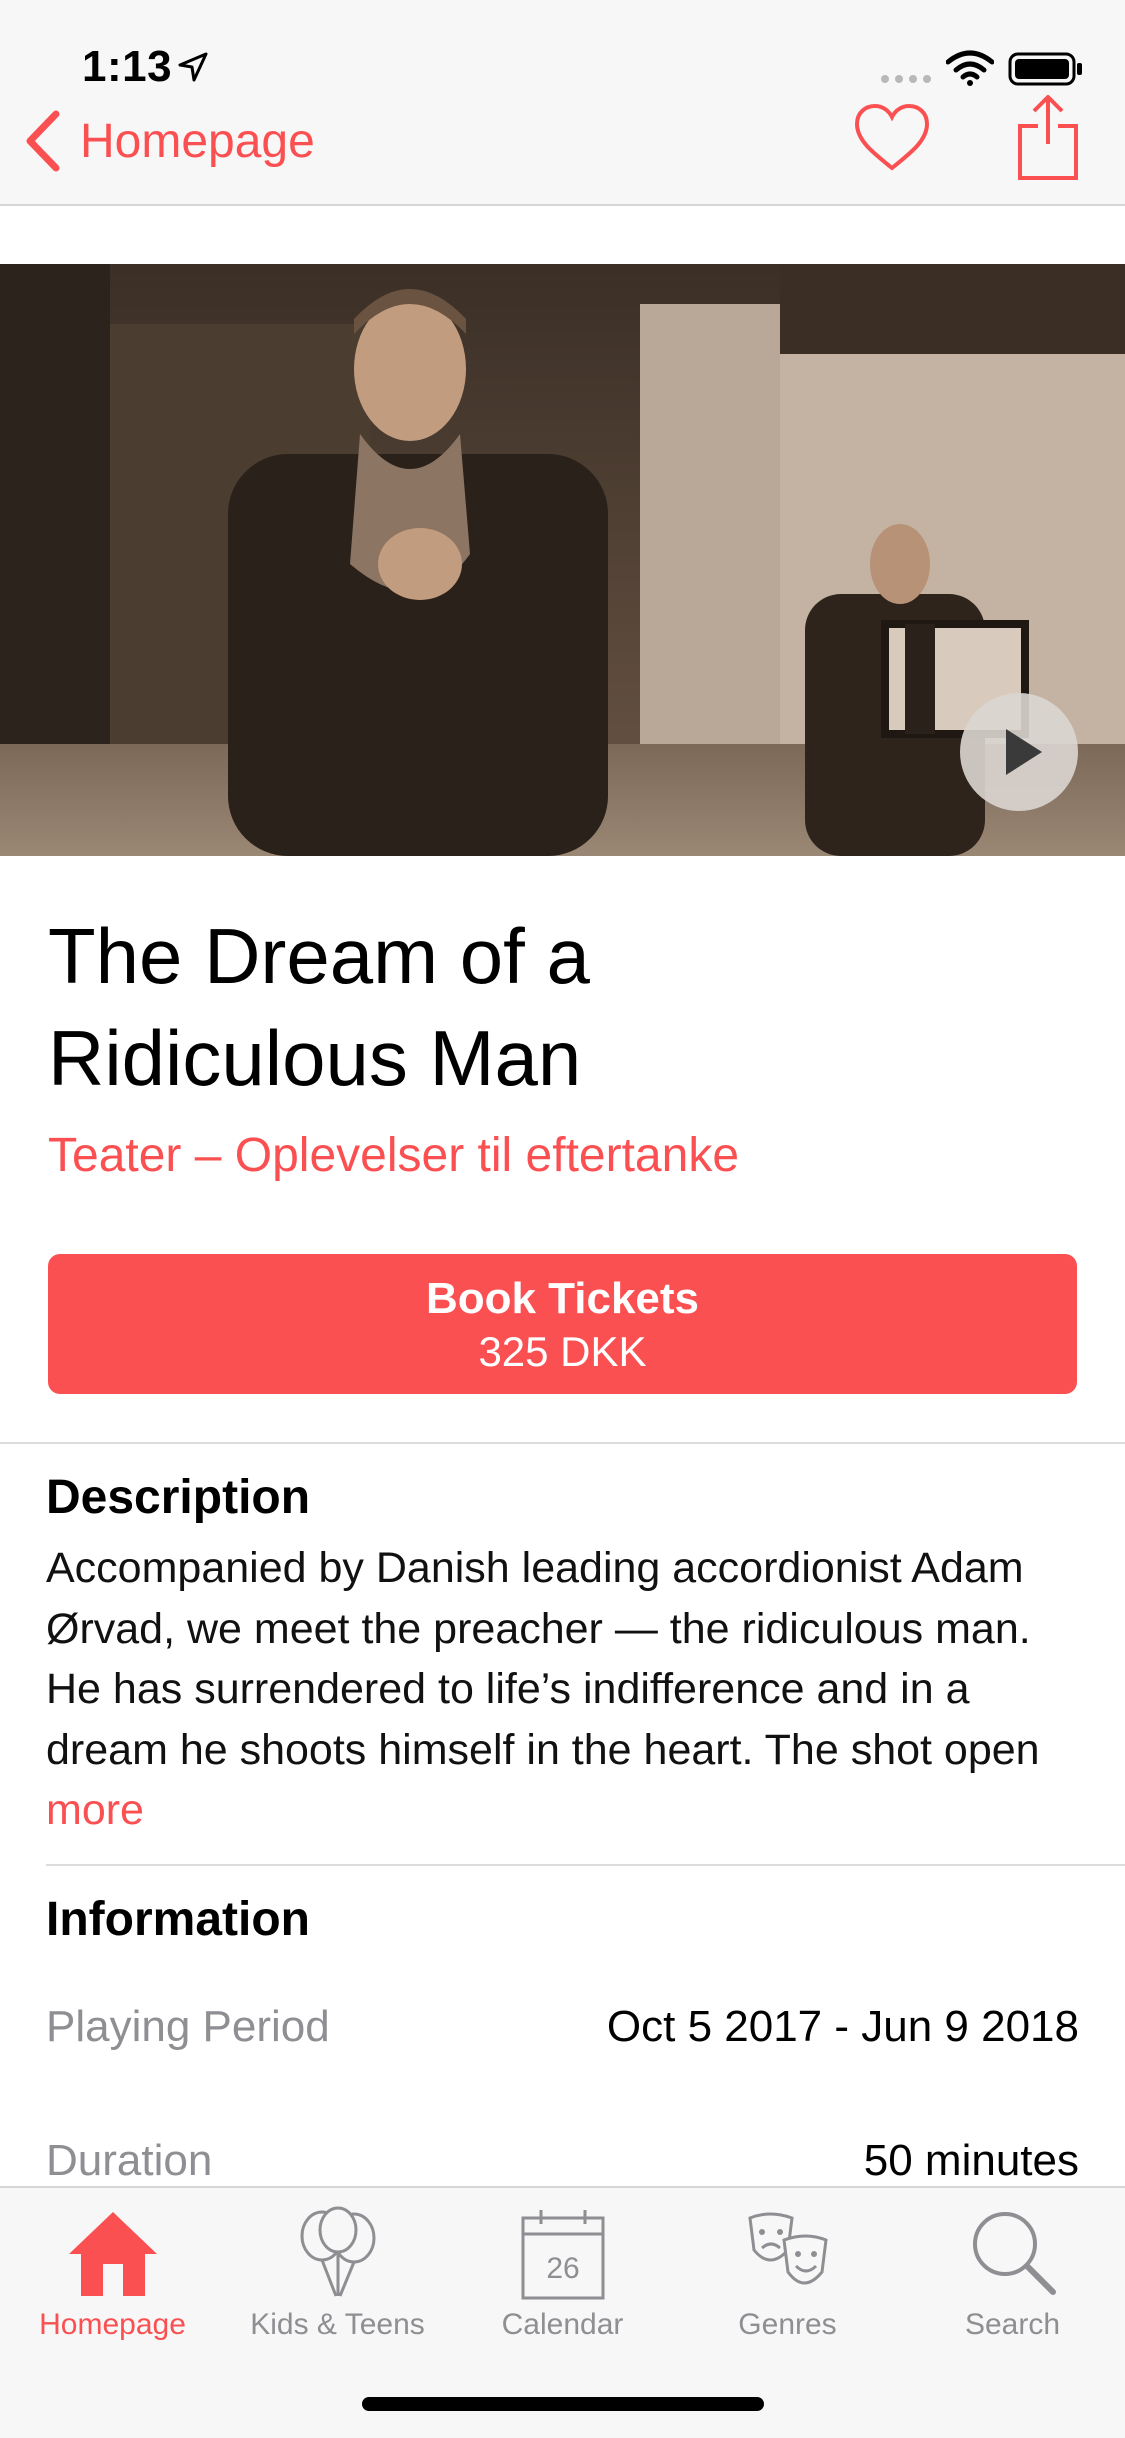  I want to click on ticket-price: 325 DKK, so click(562, 1351).